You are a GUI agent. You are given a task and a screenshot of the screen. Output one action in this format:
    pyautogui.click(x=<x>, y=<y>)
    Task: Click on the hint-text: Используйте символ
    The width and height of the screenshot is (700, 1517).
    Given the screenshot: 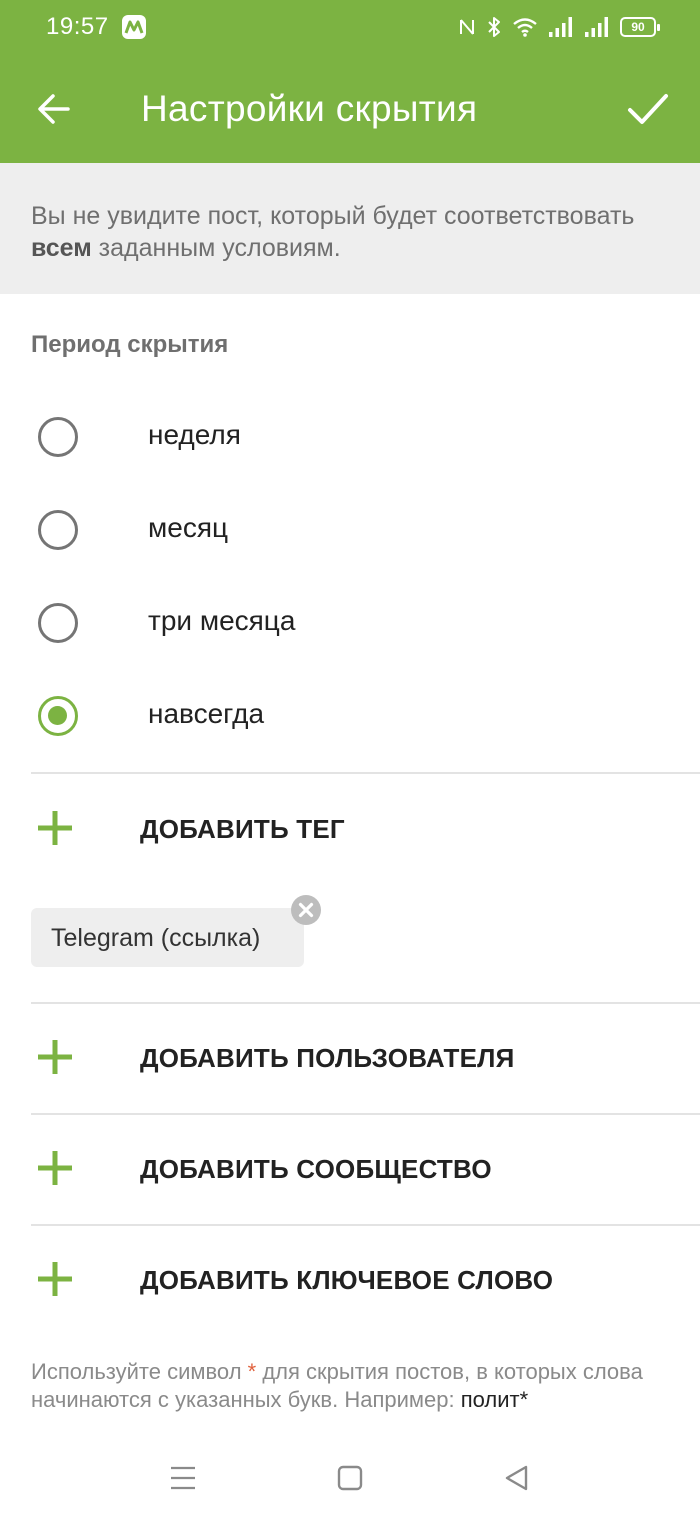 What is the action you would take?
    pyautogui.click(x=139, y=1371)
    